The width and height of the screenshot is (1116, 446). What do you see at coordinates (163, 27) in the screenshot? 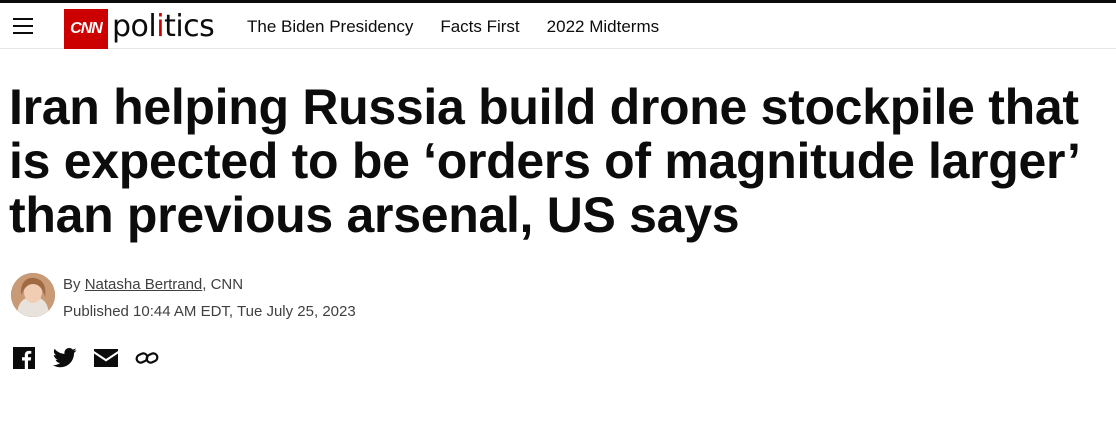
I see `section-logo-politics: politics` at bounding box center [163, 27].